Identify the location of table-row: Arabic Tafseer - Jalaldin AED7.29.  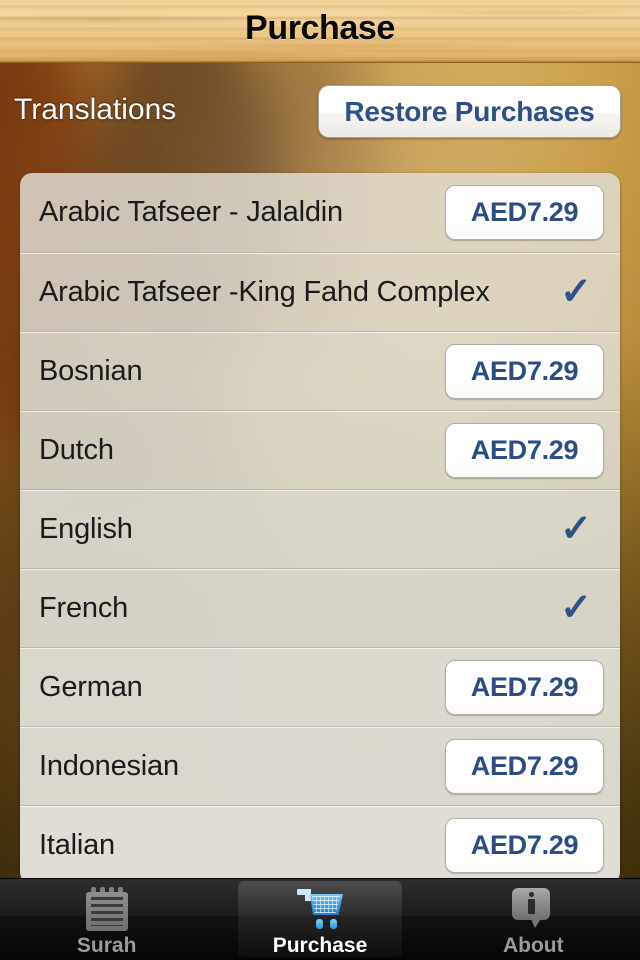
(320, 212).